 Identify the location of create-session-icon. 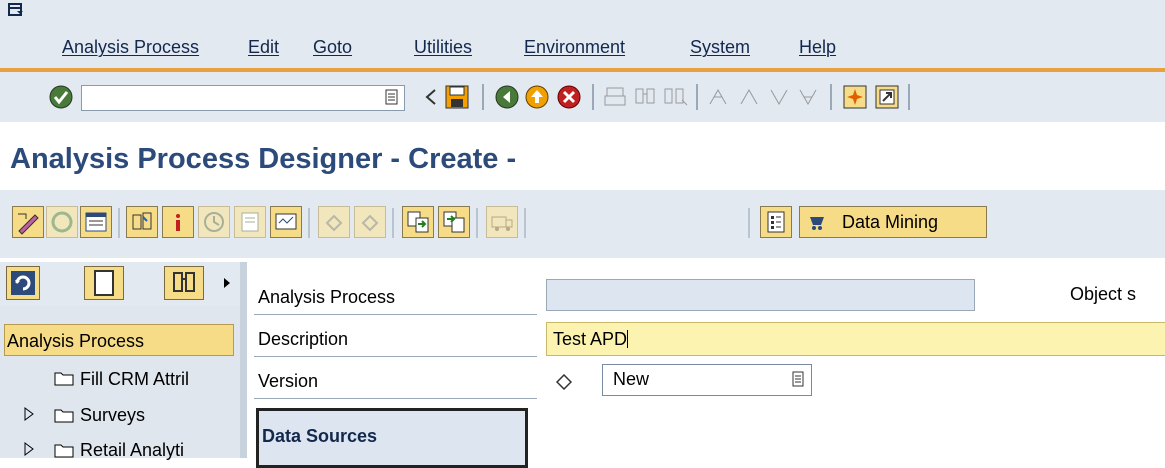
(855, 97).